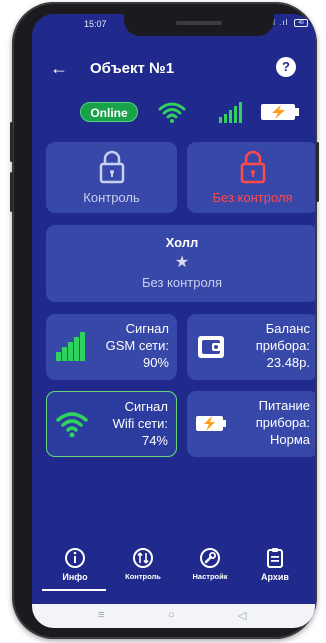 Image resolution: width=326 pixels, height=643 pixels. I want to click on online-badge: Online, so click(109, 112).